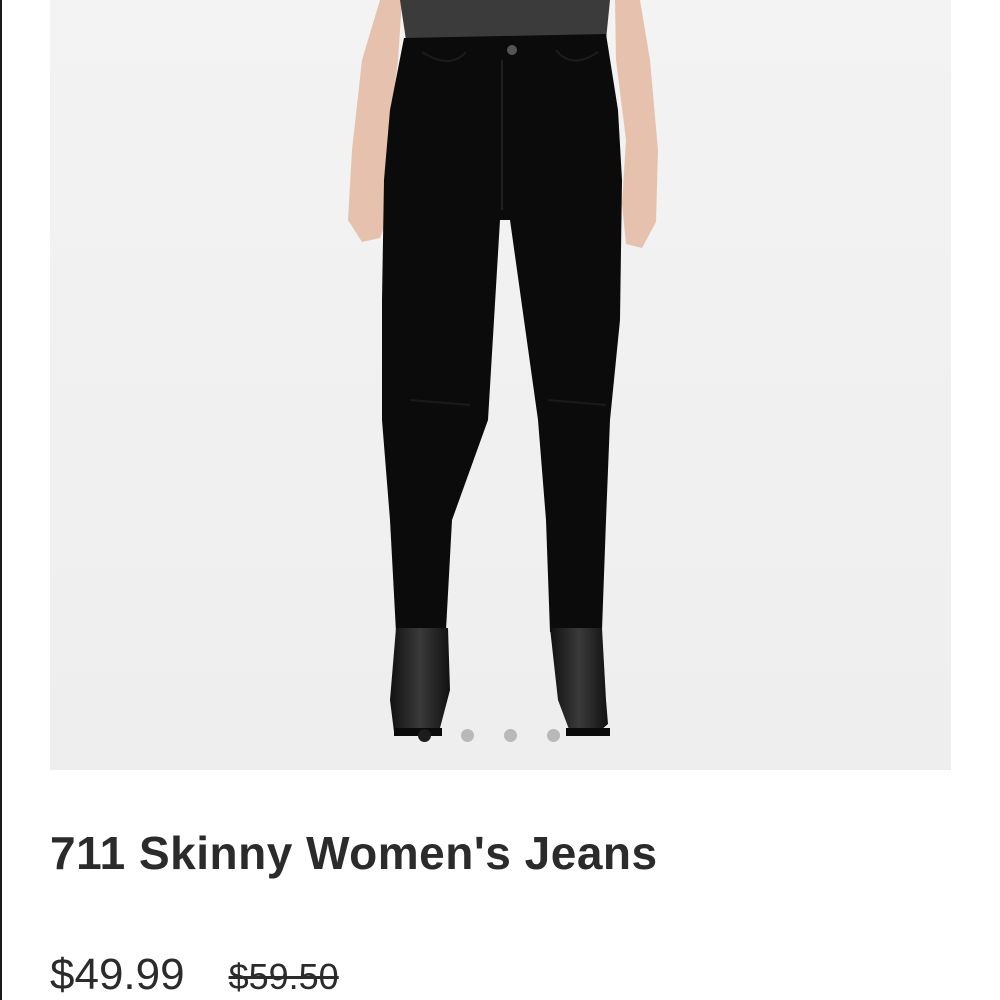 The height and width of the screenshot is (1000, 1000). I want to click on price-row: $49.99 $59.50, so click(194, 975).